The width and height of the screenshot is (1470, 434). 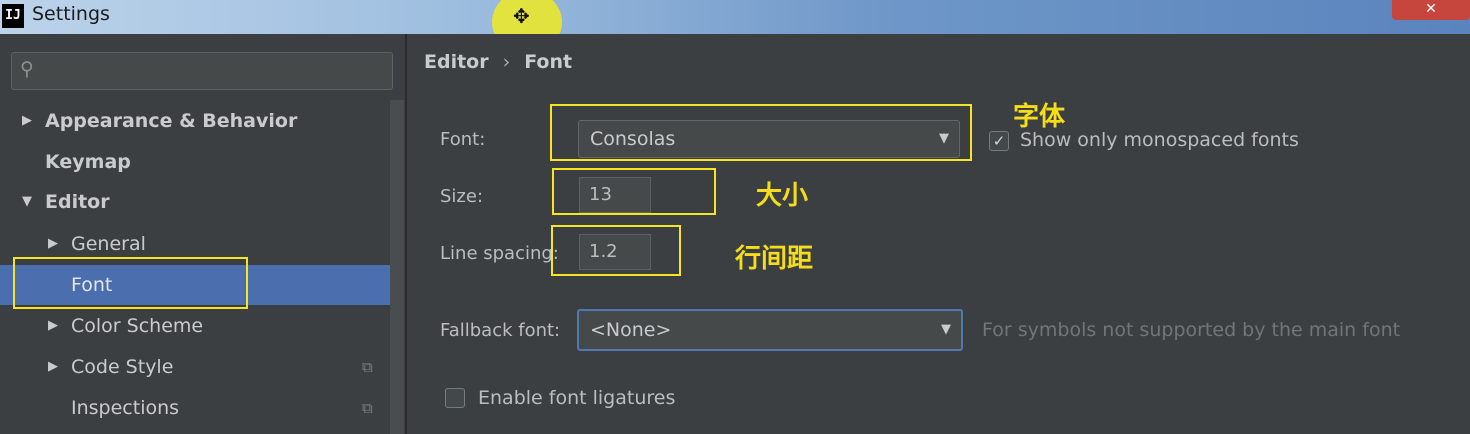 What do you see at coordinates (634, 191) in the screenshot?
I see `highlight-size-field` at bounding box center [634, 191].